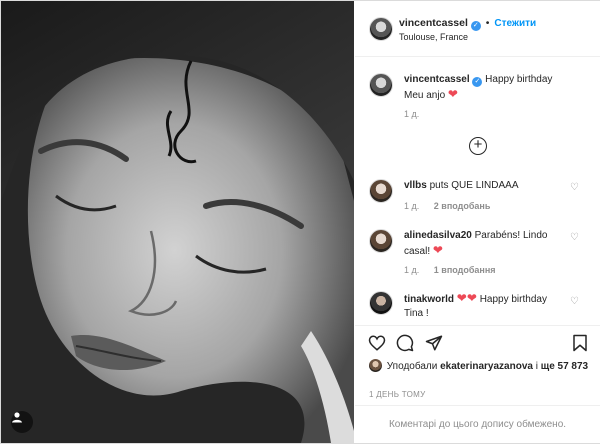  I want to click on caption-meta: 1 д., so click(411, 114).